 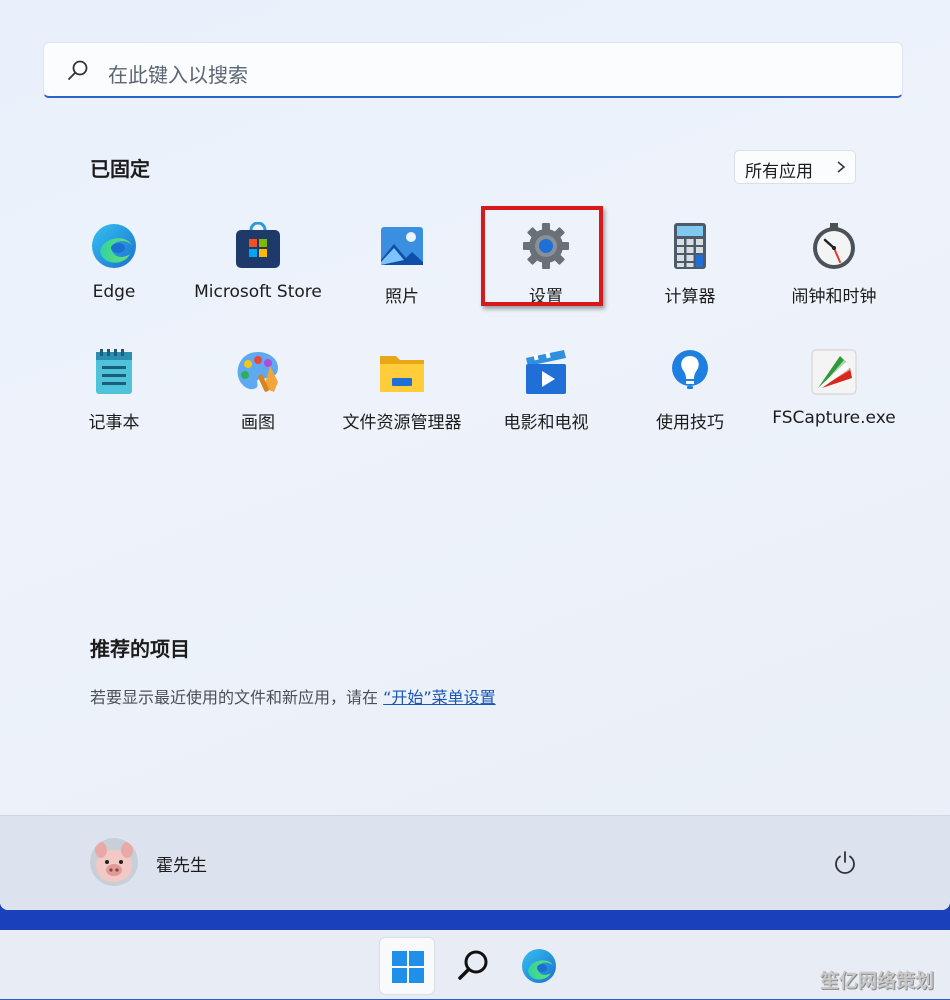 I want to click on search-placeholder: 在此键入以搜索, so click(x=178, y=75).